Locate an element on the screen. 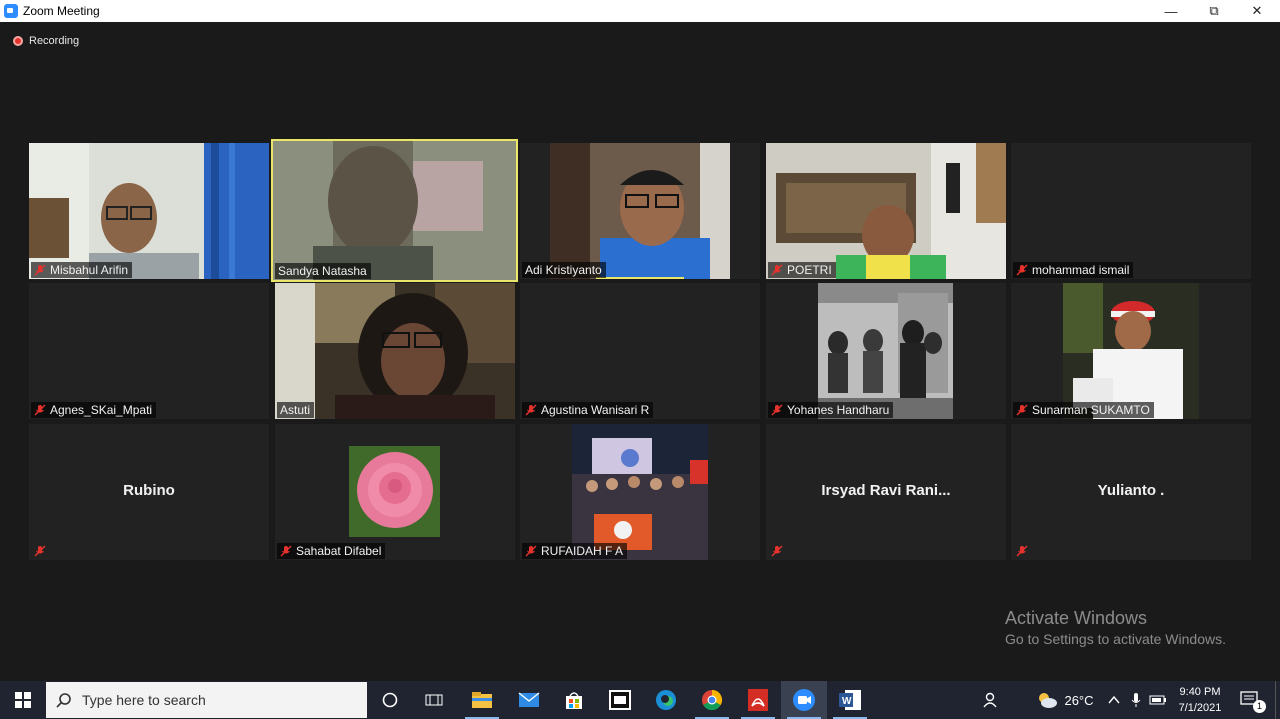 The height and width of the screenshot is (719, 1280). 7zip-button is located at coordinates (620, 700).